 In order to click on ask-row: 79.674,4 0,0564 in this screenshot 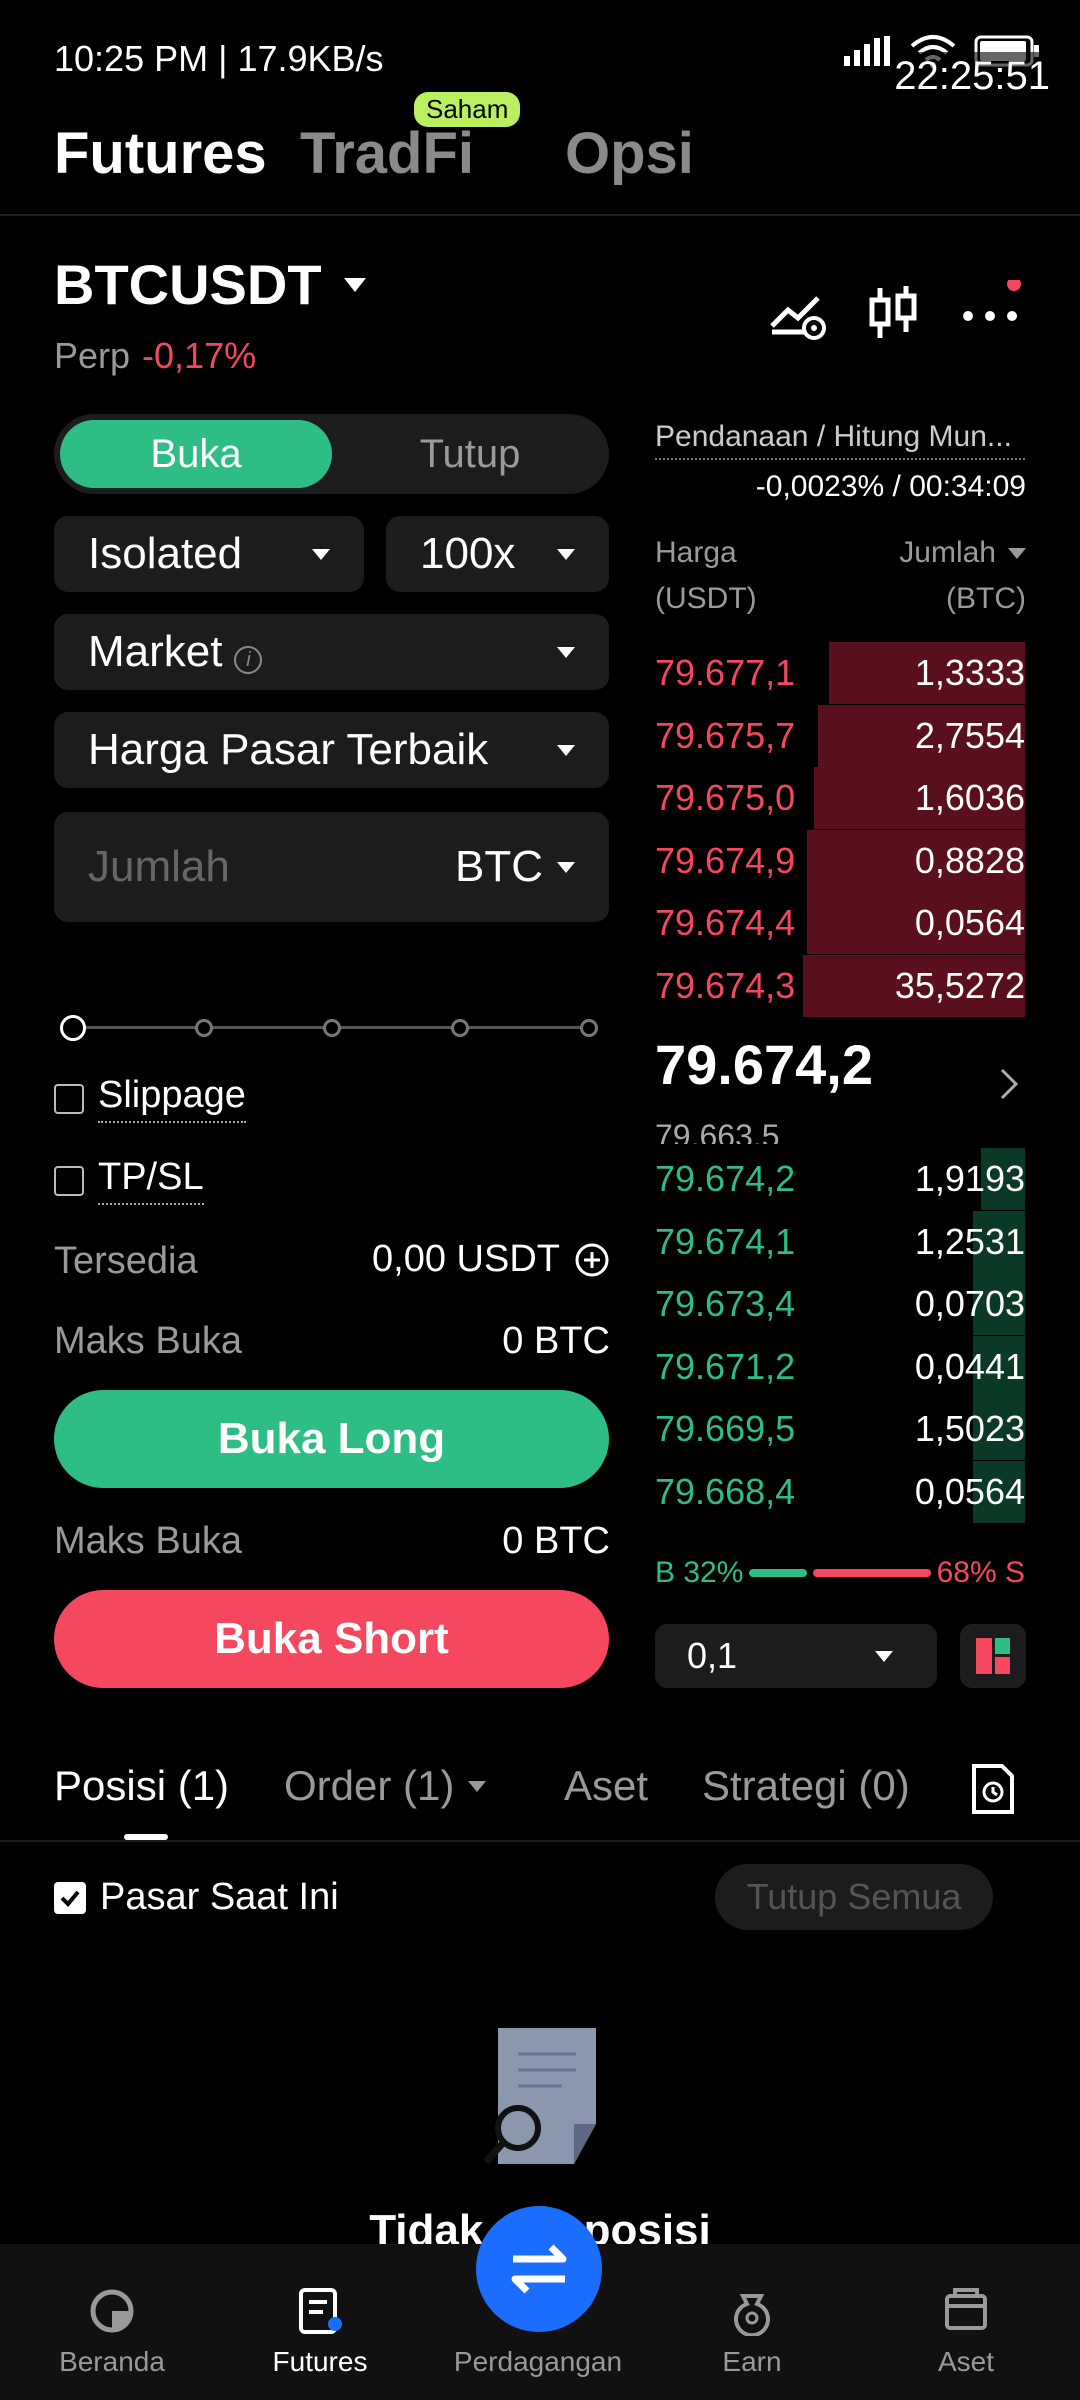, I will do `click(840, 923)`.